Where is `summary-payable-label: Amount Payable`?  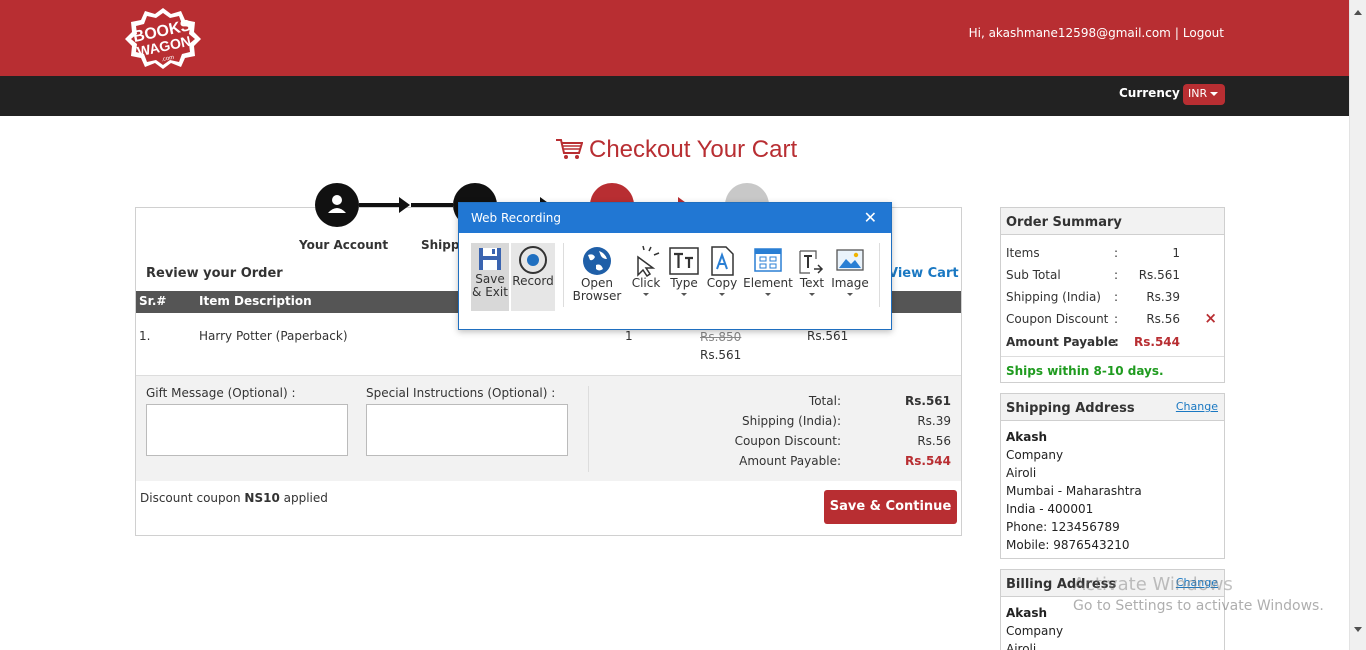 summary-payable-label: Amount Payable is located at coordinates (1061, 342).